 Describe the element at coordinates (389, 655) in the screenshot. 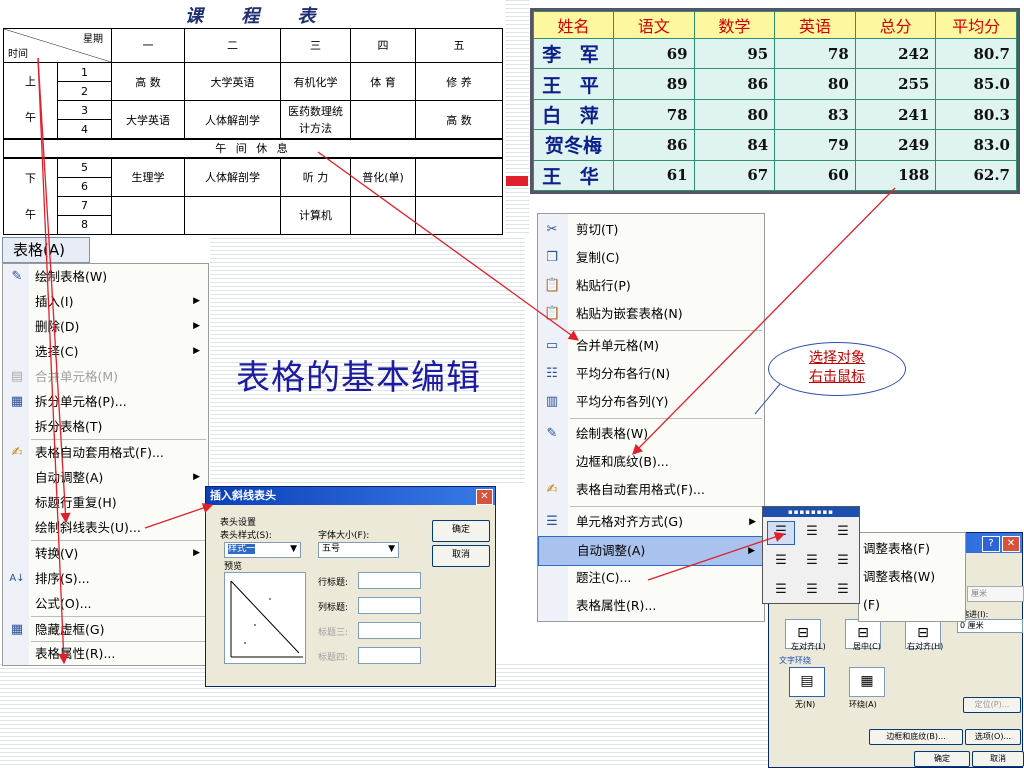

I see `title4-input` at that location.